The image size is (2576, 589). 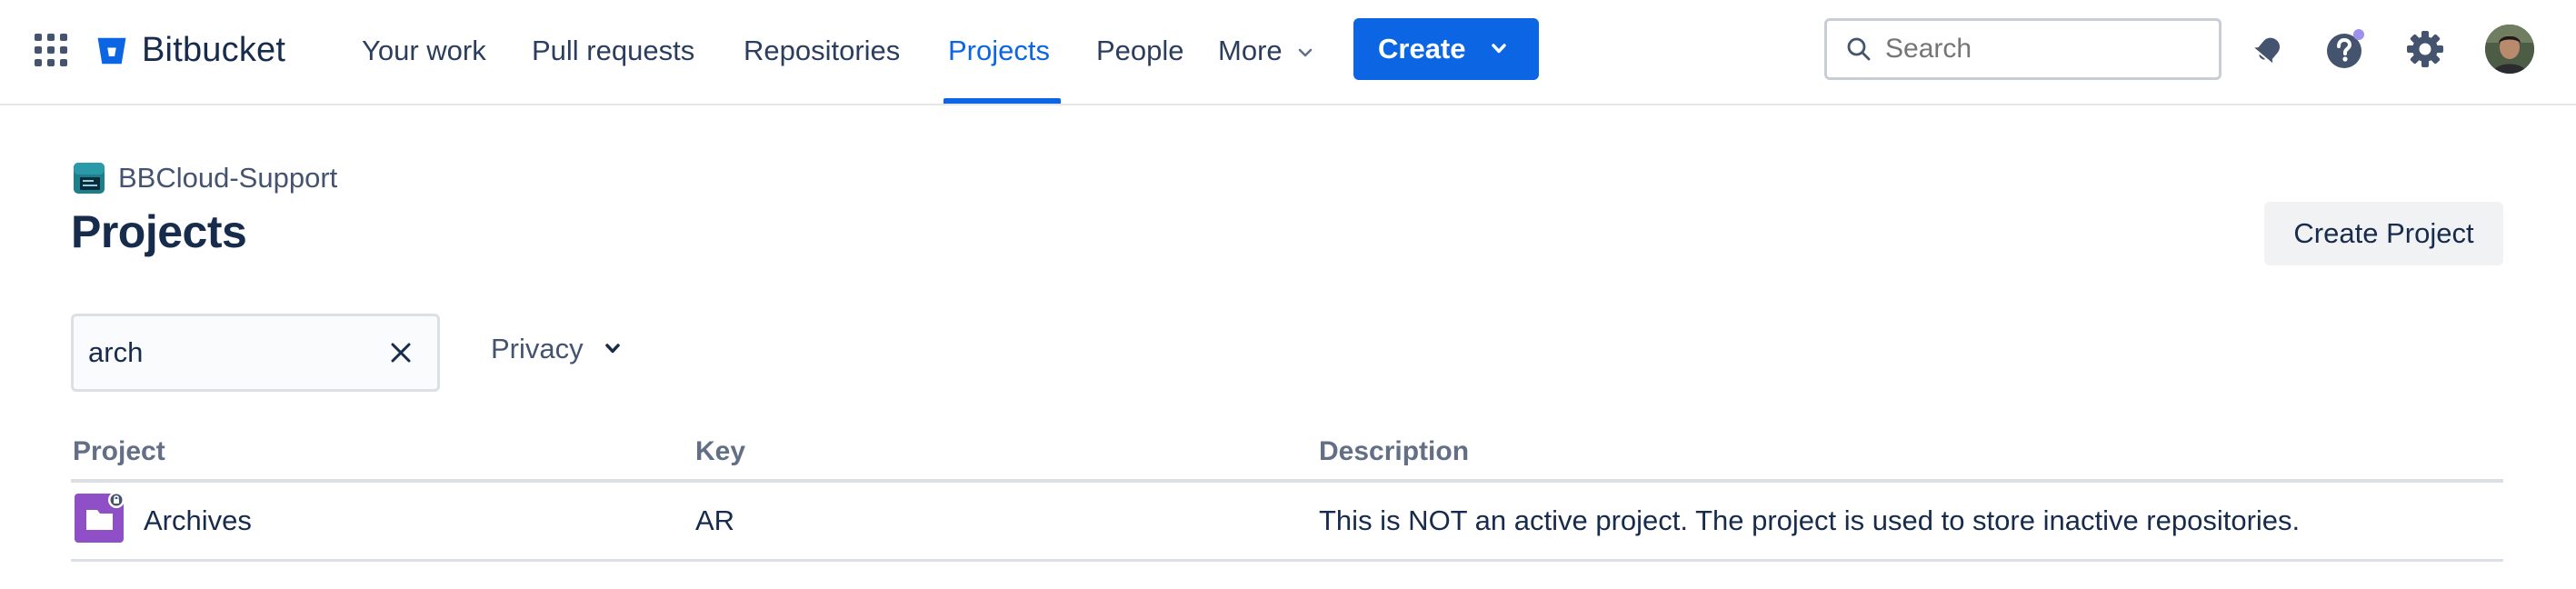 I want to click on bell-icon, so click(x=2267, y=50).